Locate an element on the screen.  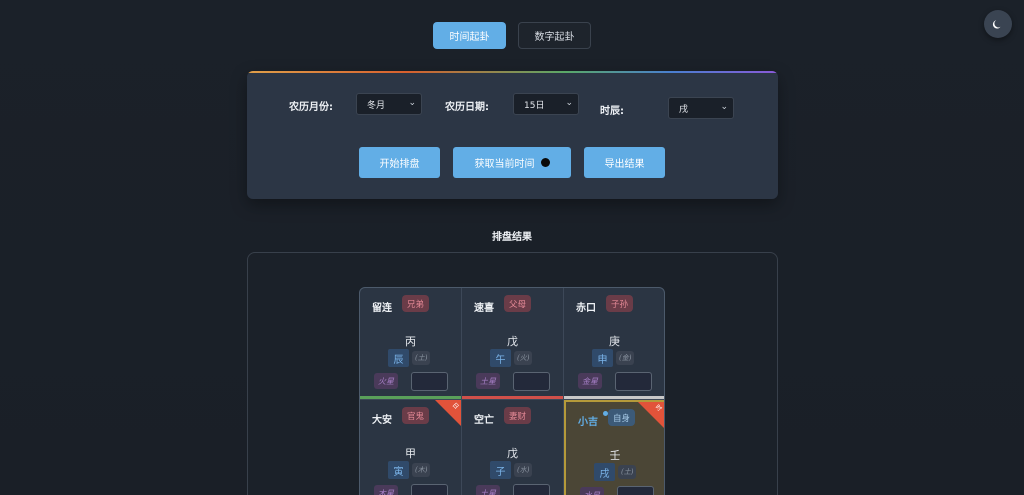
element-tag: (金) is located at coordinates (625, 358).